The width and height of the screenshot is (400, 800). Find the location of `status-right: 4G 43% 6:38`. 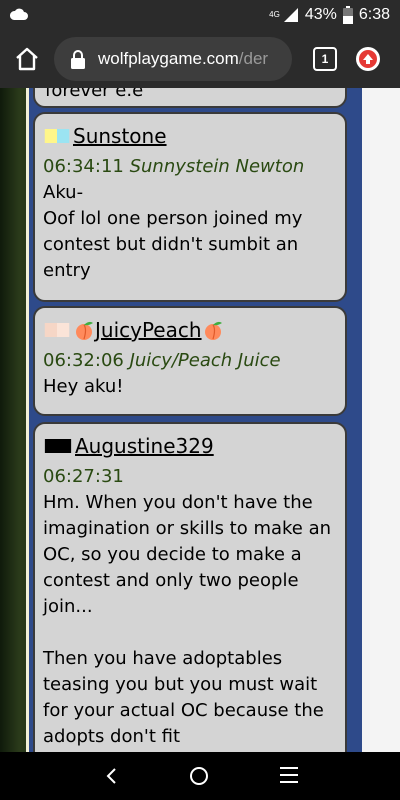

status-right: 4G 43% 6:38 is located at coordinates (329, 15).